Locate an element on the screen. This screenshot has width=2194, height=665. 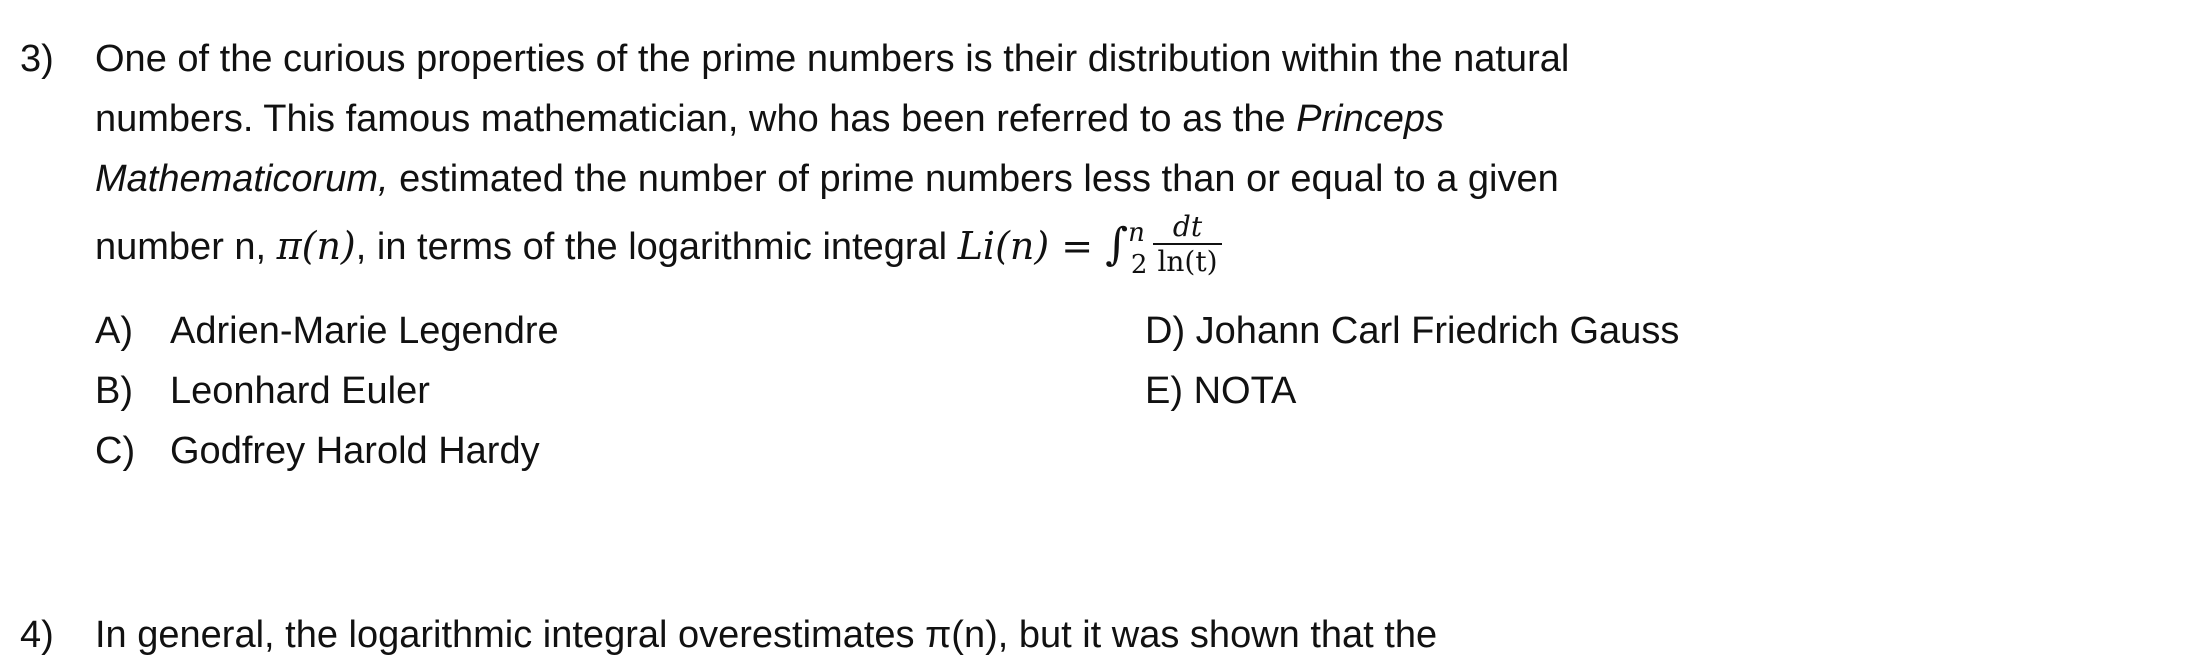
question-number: 4) is located at coordinates (37, 635).